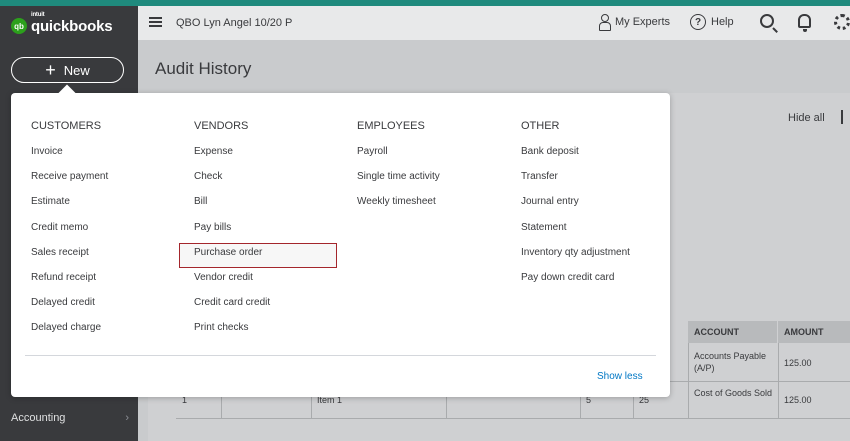  What do you see at coordinates (540, 126) in the screenshot?
I see `menu-heading-other: OTHER` at bounding box center [540, 126].